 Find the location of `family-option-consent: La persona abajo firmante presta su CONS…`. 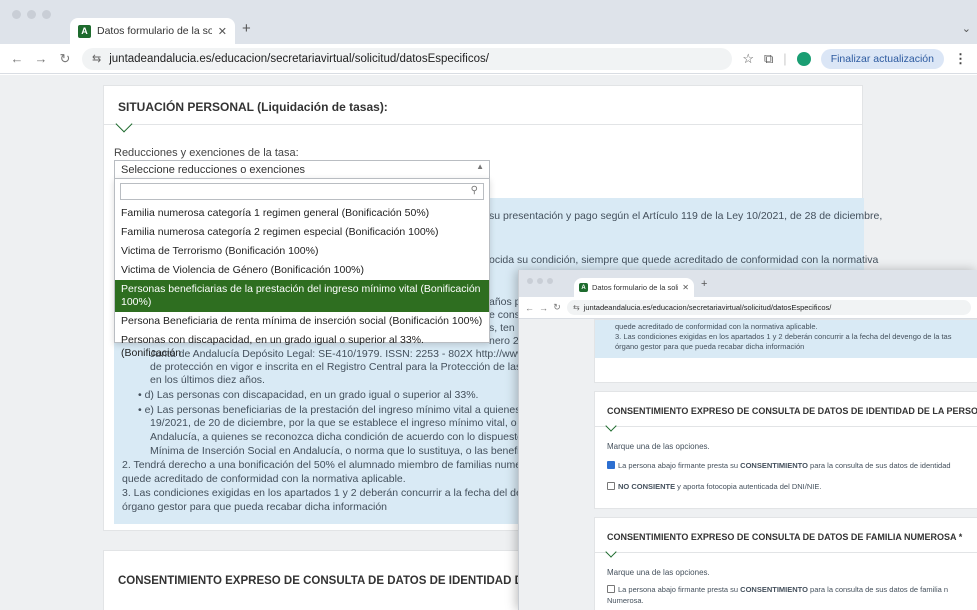

family-option-consent: La persona abajo firmante presta su CONS… is located at coordinates (777, 589).